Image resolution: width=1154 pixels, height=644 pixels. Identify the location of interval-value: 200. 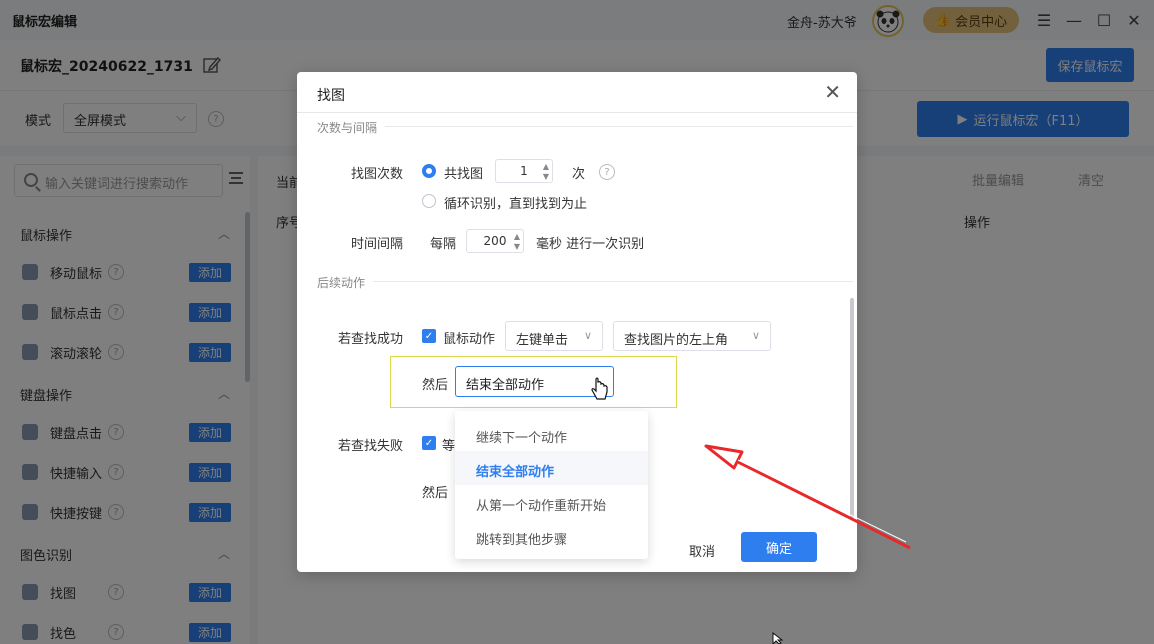
(495, 241).